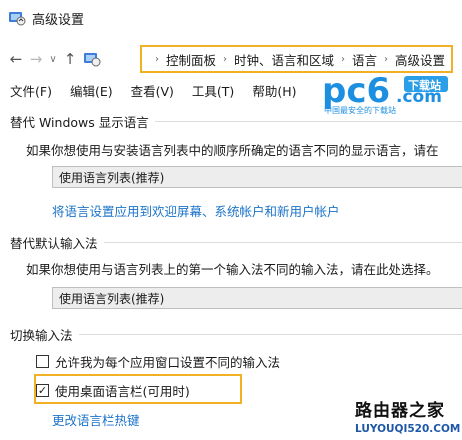 This screenshot has height=440, width=462. What do you see at coordinates (400, 411) in the screenshot?
I see `watermark-title: 路由器之家` at bounding box center [400, 411].